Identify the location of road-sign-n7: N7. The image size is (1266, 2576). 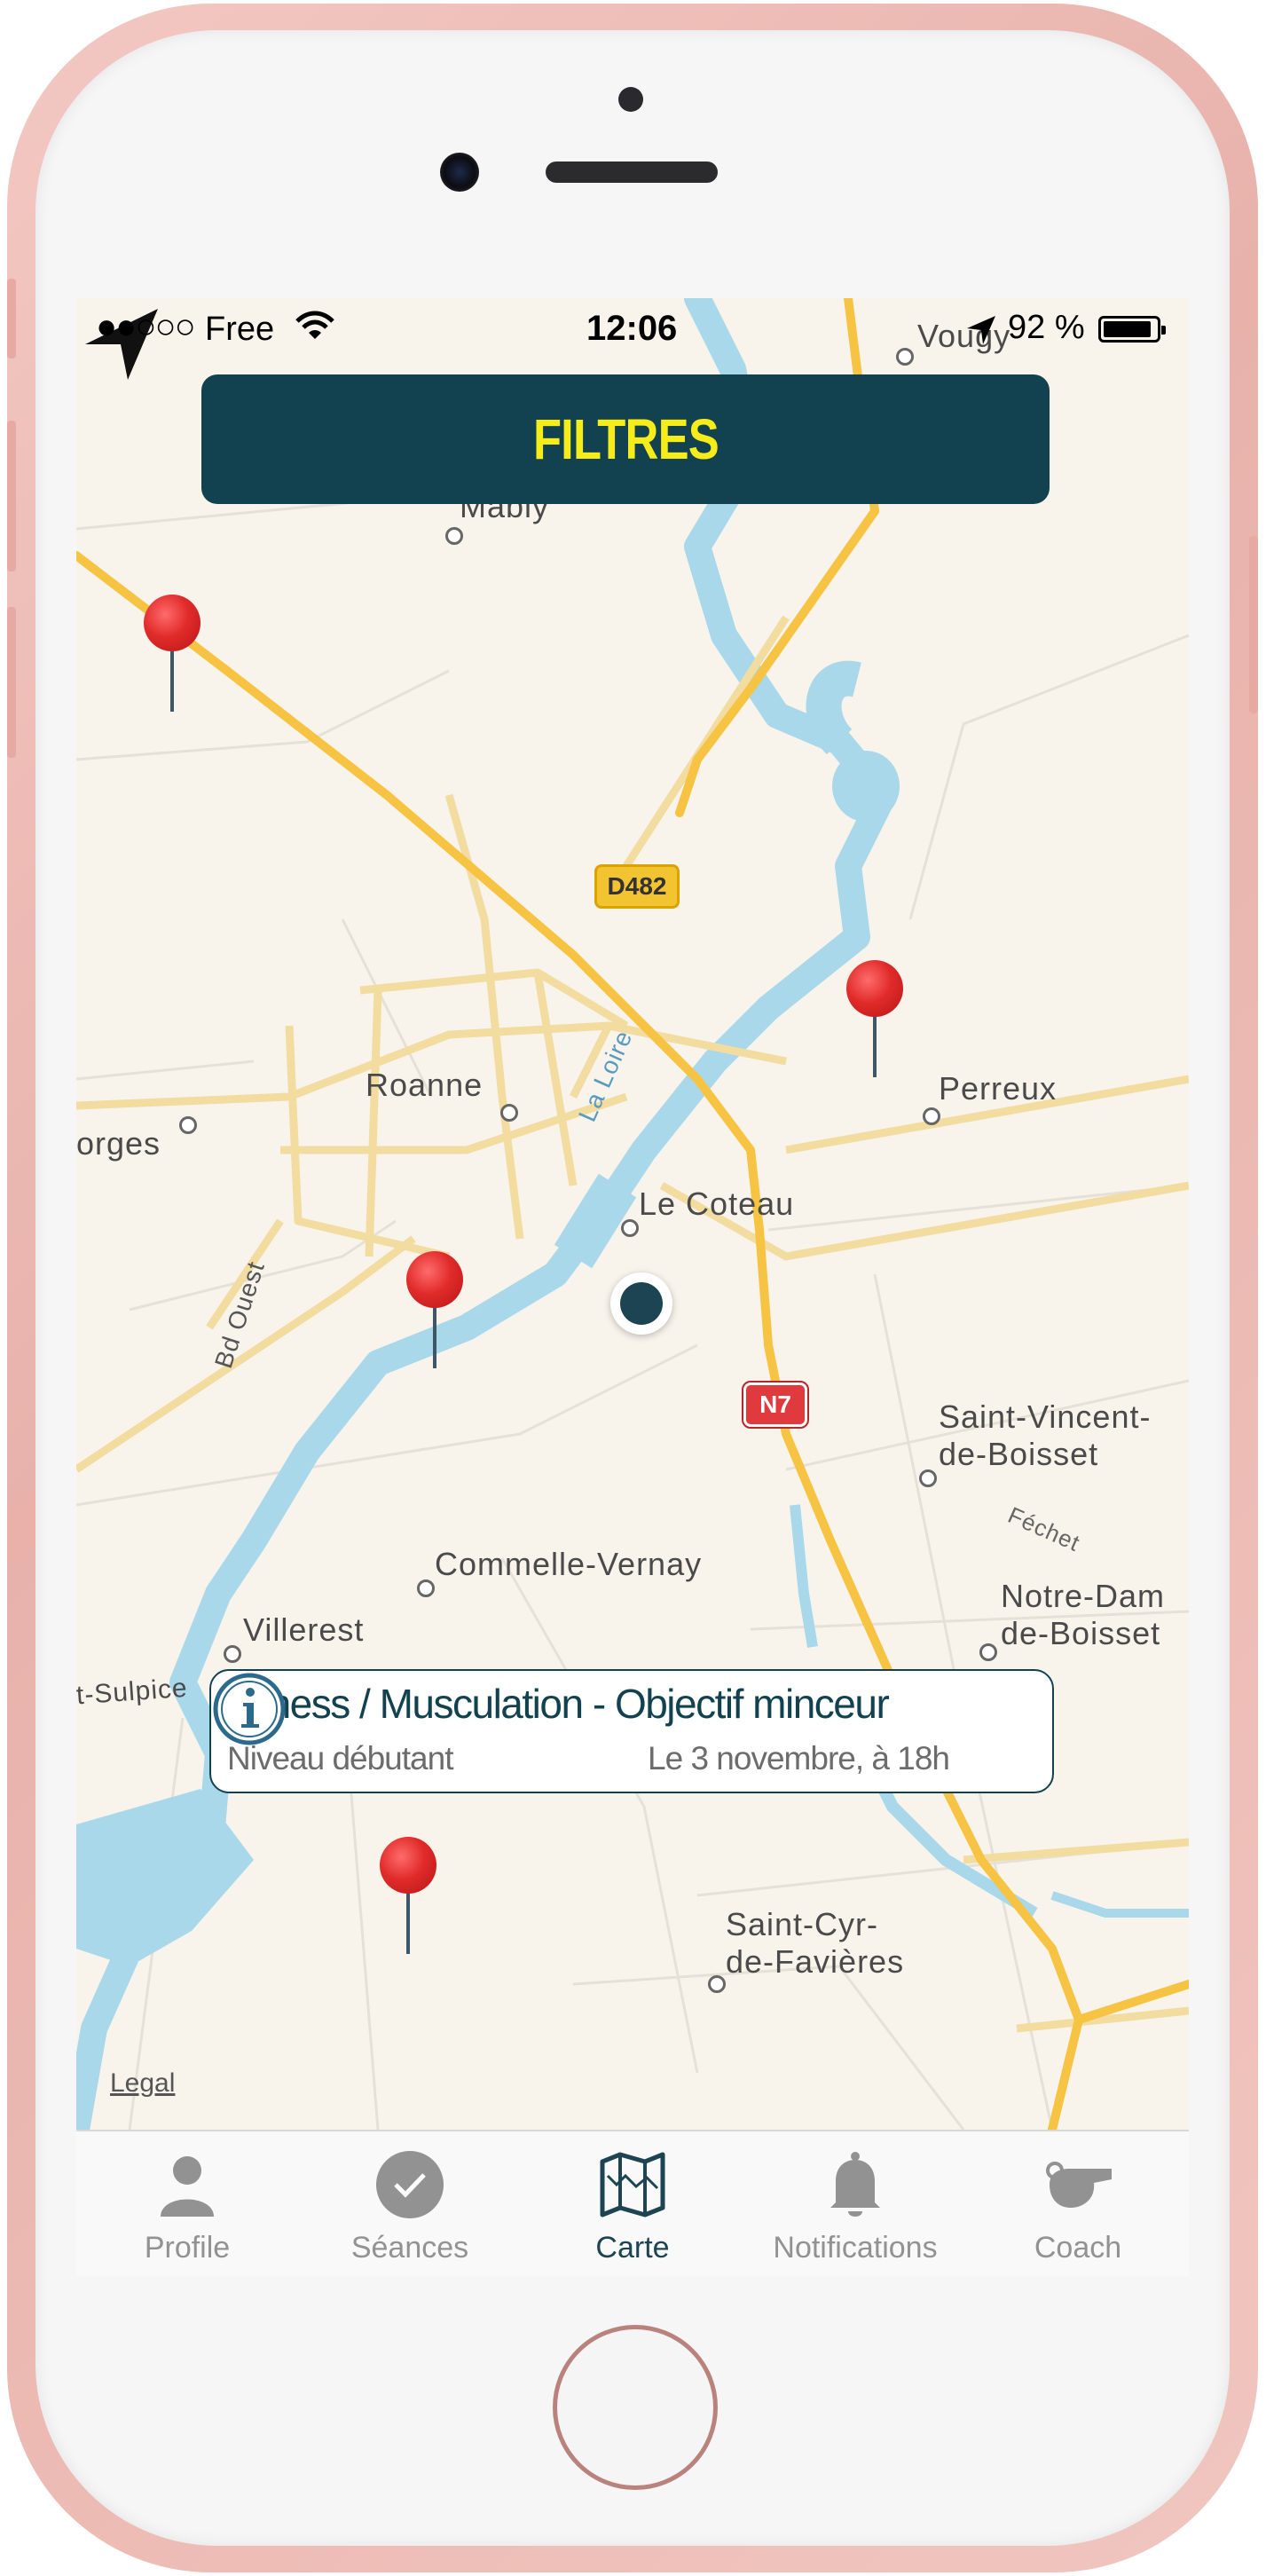
(775, 1405).